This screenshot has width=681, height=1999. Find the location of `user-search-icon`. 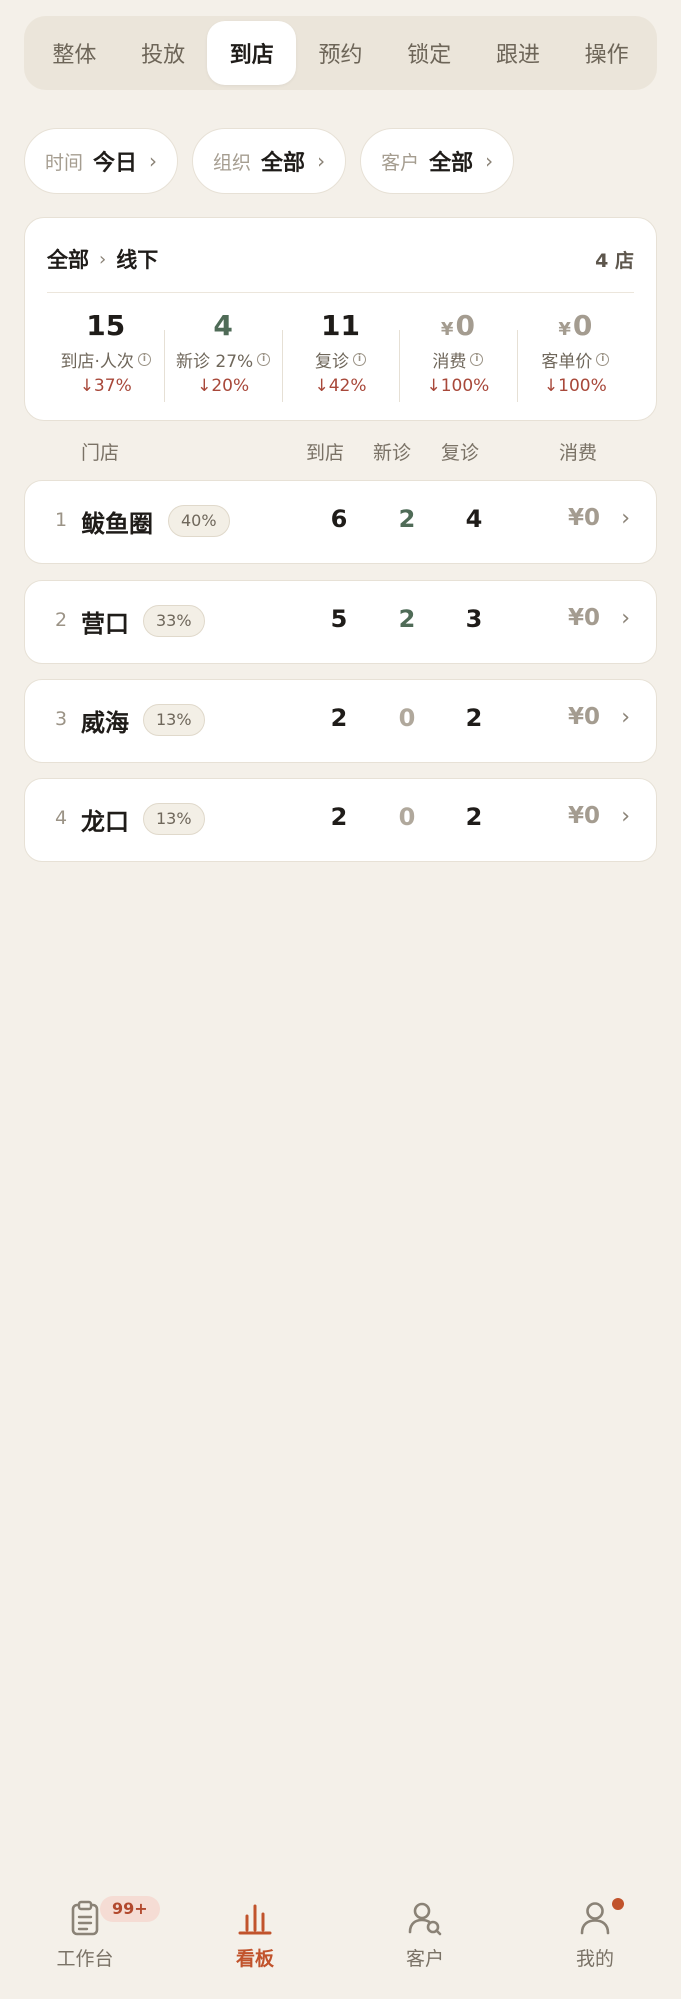

user-search-icon is located at coordinates (425, 1919).